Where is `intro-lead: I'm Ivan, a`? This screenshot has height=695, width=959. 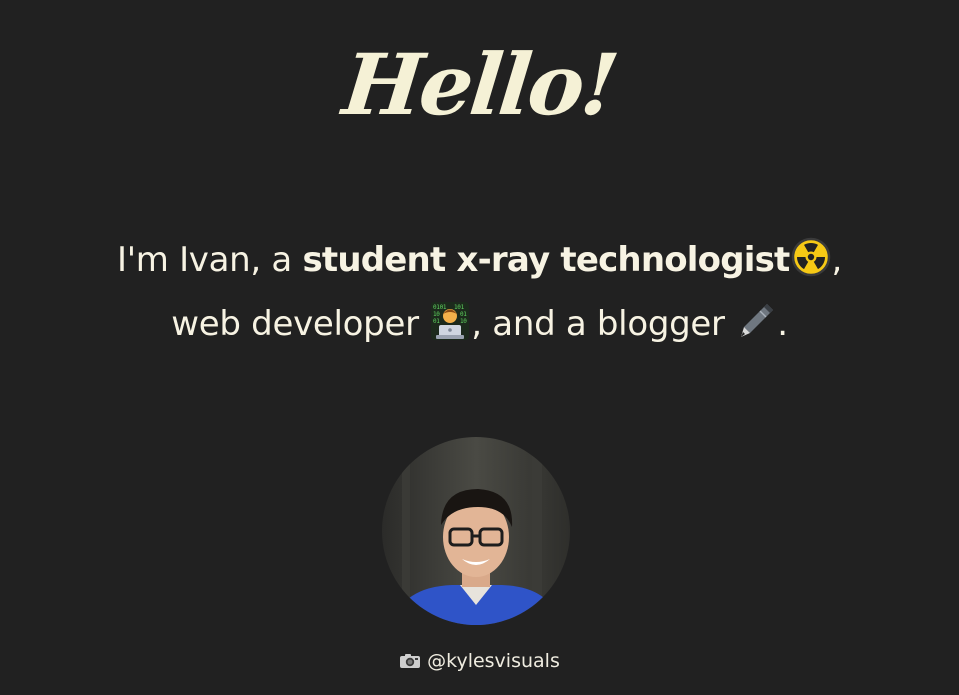 intro-lead: I'm Ivan, a is located at coordinates (209, 260).